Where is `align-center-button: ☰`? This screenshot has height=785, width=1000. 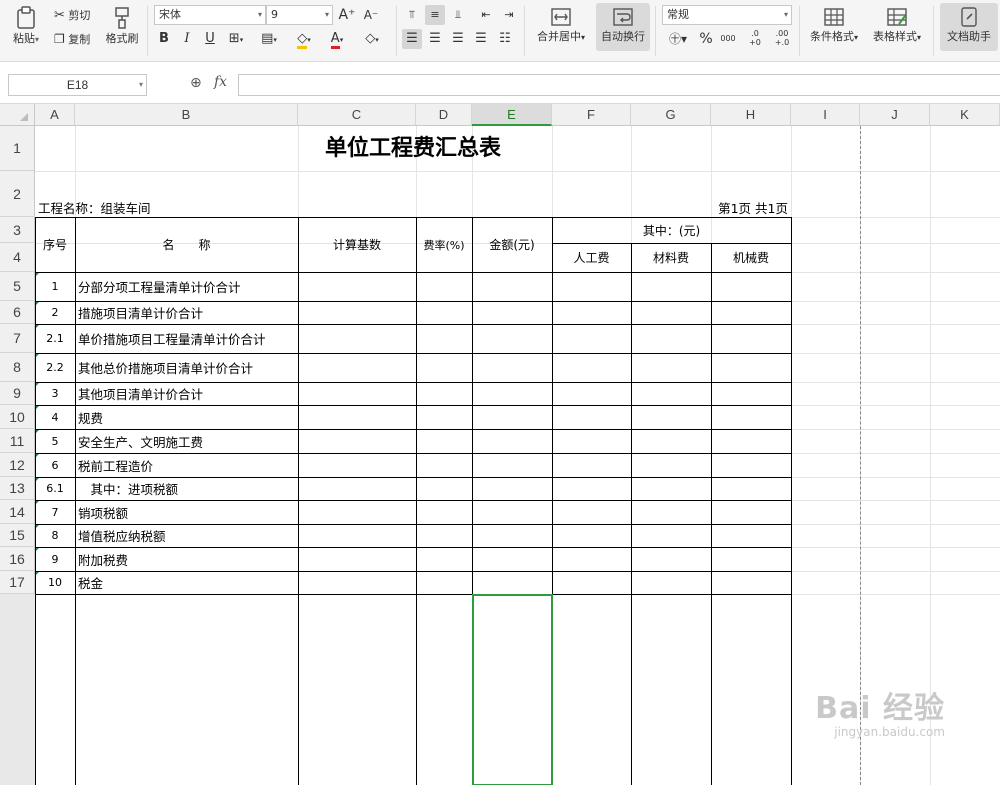 align-center-button: ☰ is located at coordinates (435, 39).